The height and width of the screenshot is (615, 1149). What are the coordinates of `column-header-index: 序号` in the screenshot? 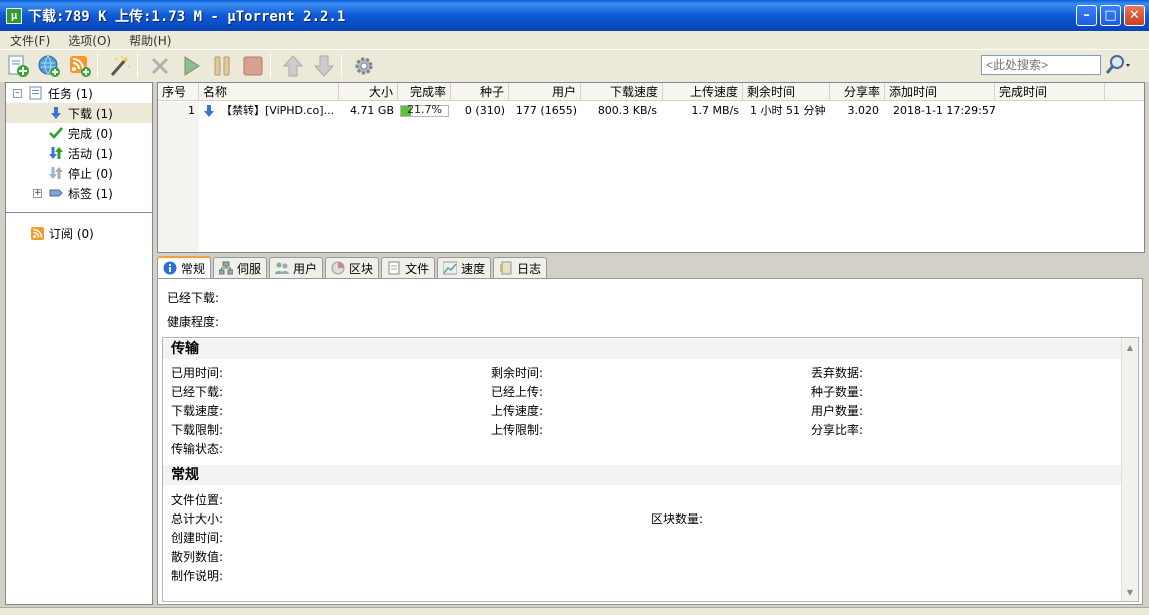 It's located at (178, 92).